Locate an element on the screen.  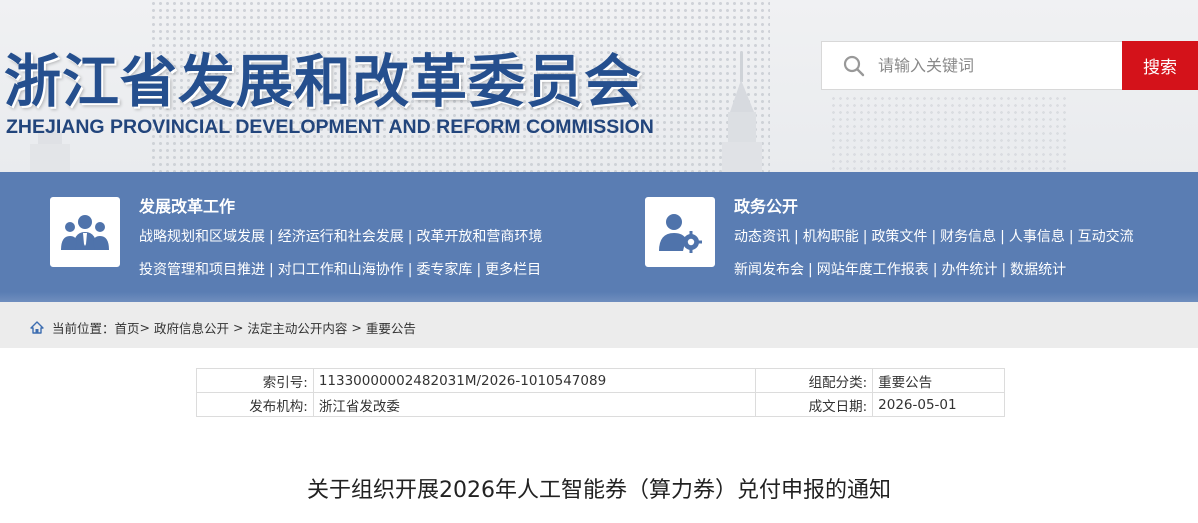
people-group-icon is located at coordinates (85, 232).